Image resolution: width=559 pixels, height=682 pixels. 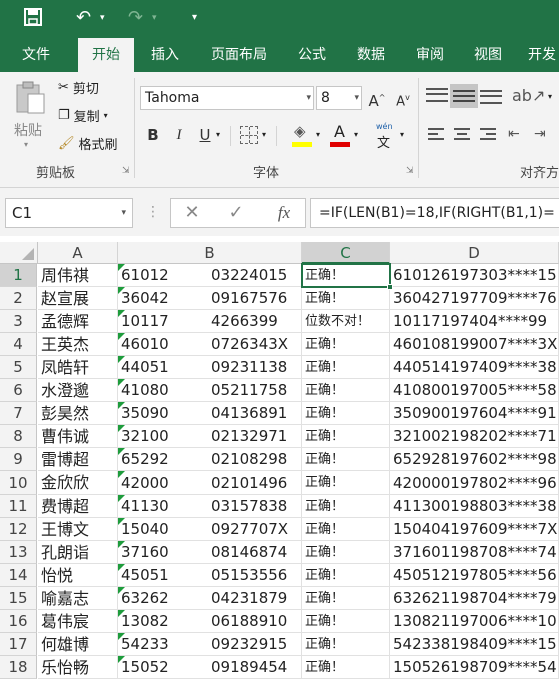 What do you see at coordinates (18, 506) in the screenshot?
I see `row-header: 11` at bounding box center [18, 506].